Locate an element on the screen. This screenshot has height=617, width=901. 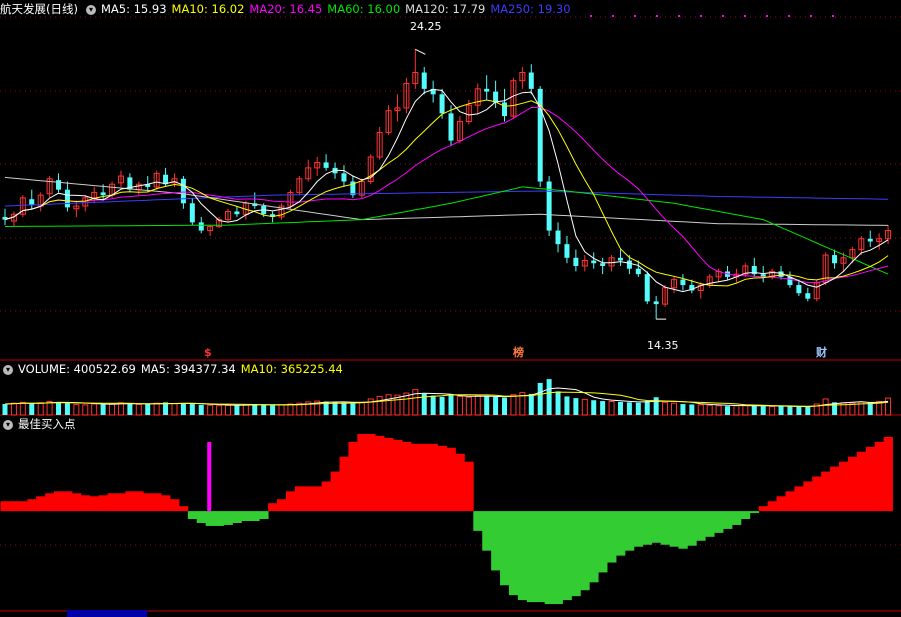
stock-title: 航天发展(日线) is located at coordinates (39, 9).